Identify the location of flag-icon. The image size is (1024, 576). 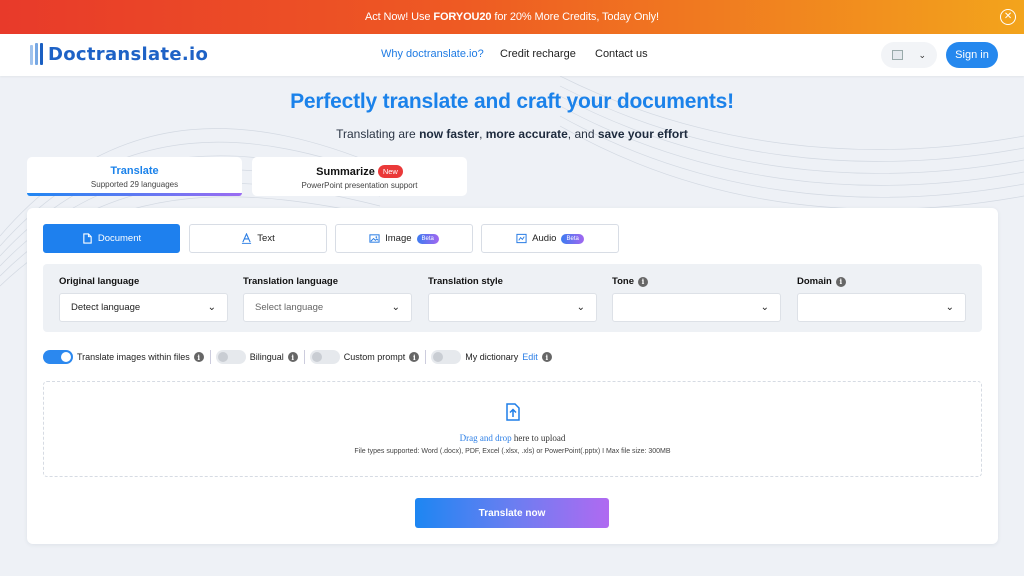
(897, 55).